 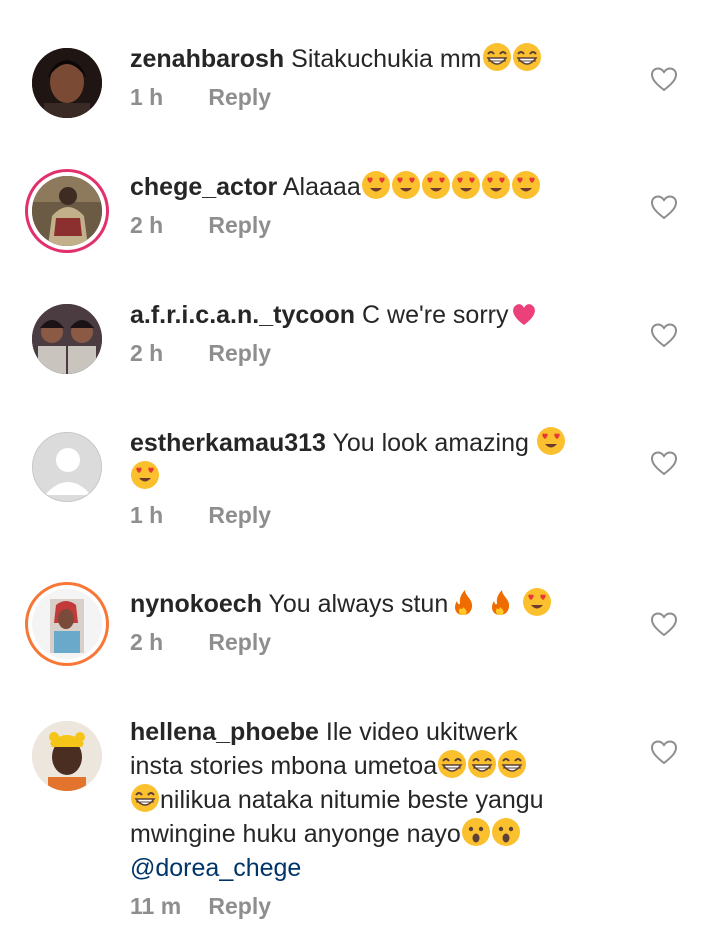 I want to click on comment-message-line-2: insta stories mbona umetoa, so click(x=284, y=766).